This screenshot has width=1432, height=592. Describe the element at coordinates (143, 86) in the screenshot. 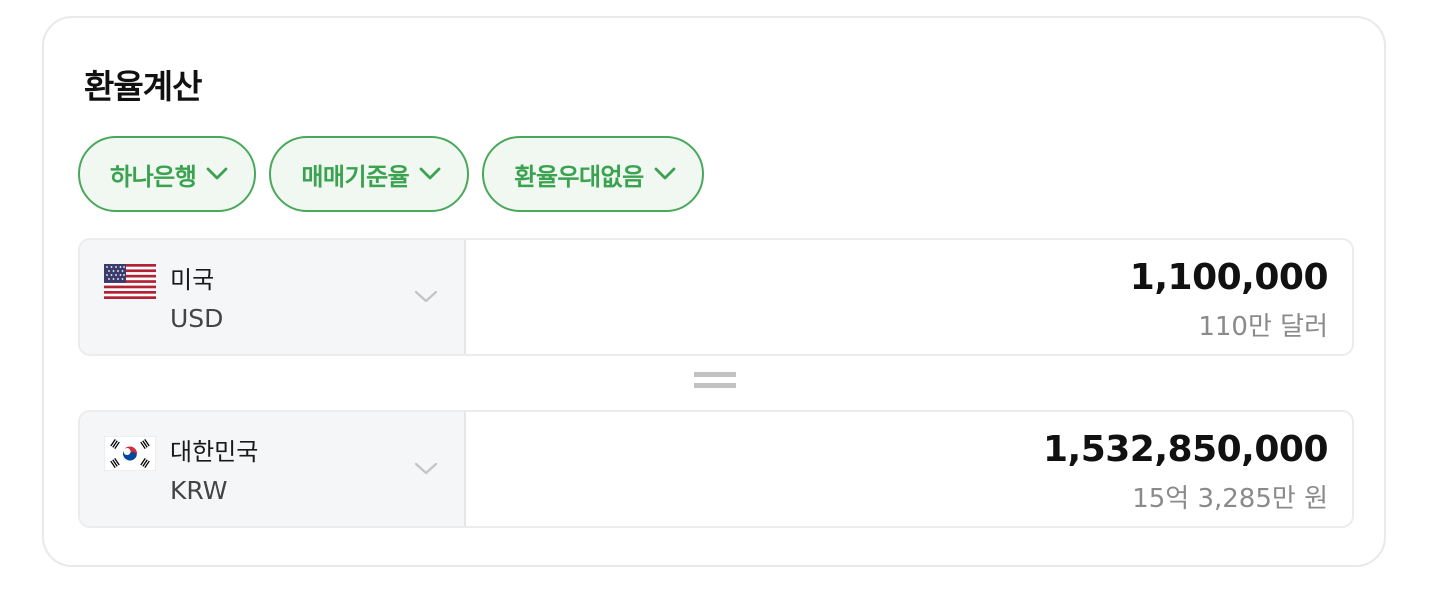

I see `calculator-title: 환율계산` at that location.